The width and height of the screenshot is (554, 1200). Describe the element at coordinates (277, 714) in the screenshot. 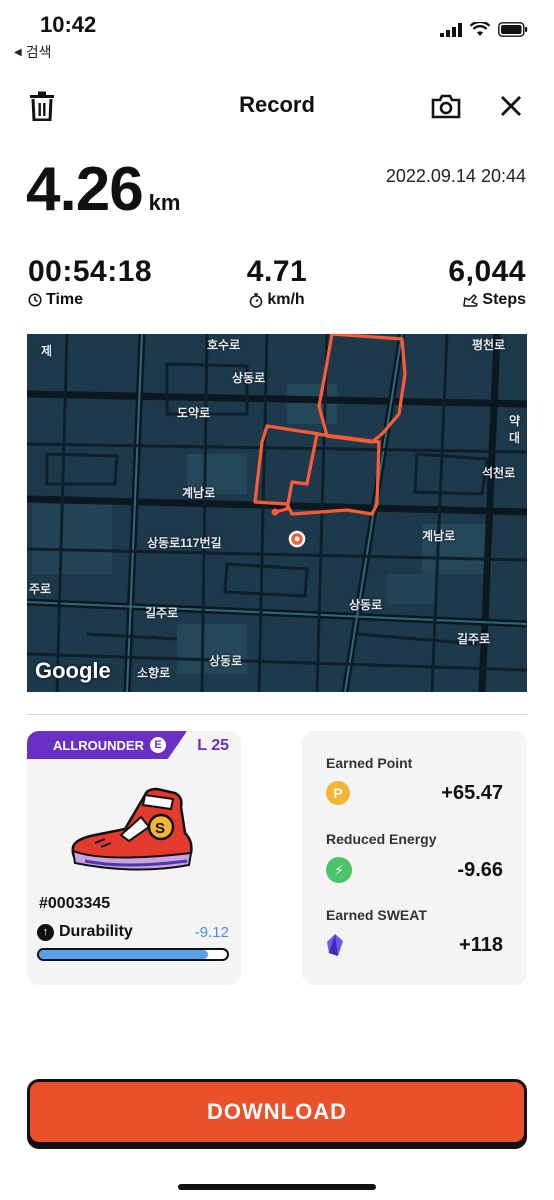

I see `divider` at that location.